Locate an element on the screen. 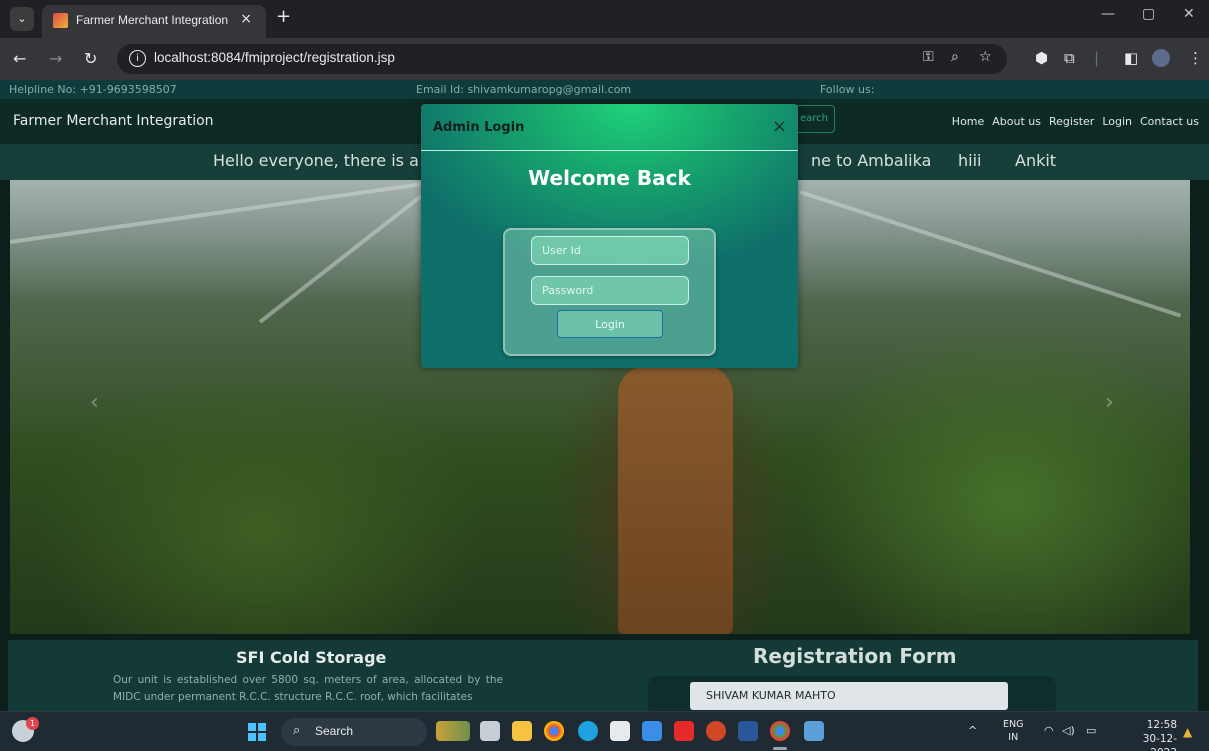 Image resolution: width=1209 pixels, height=751 pixels. registration-name-field: SHIVAM KUMAR MAHTO is located at coordinates (849, 696).